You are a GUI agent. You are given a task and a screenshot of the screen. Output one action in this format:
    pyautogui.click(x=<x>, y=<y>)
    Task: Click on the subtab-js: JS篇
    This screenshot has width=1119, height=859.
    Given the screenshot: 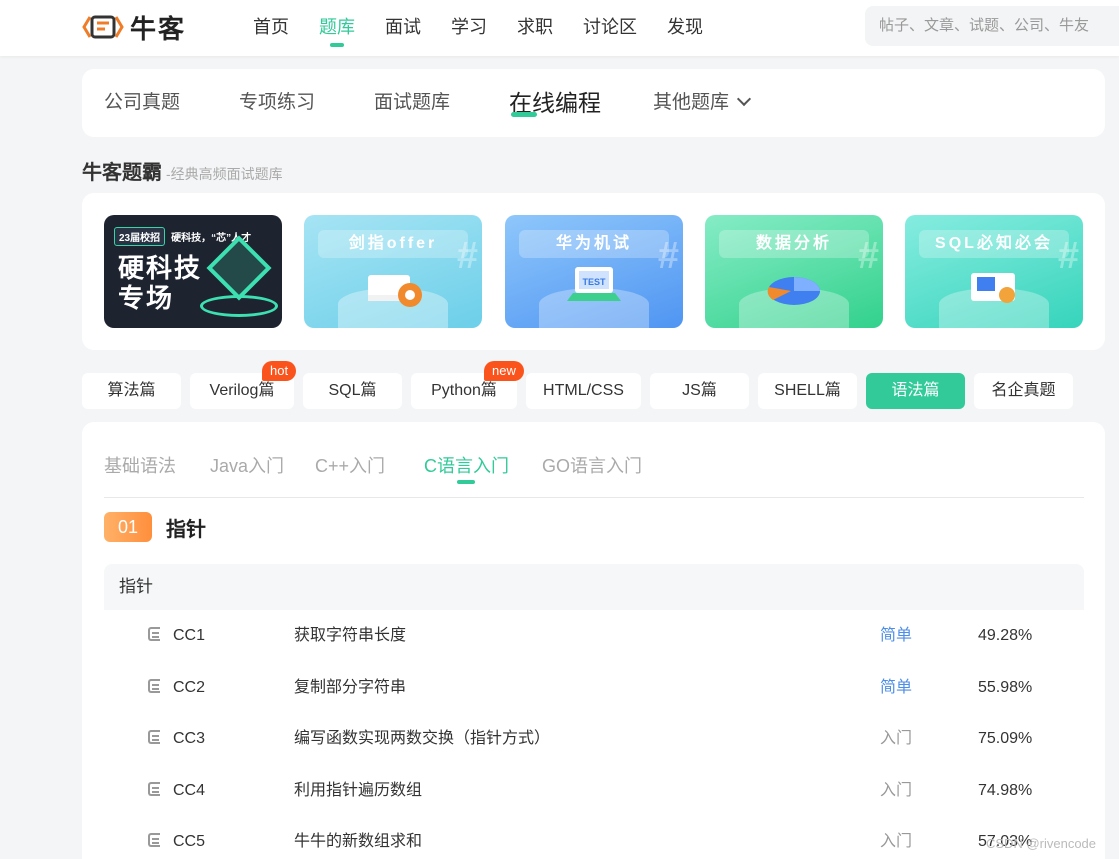 What is the action you would take?
    pyautogui.click(x=699, y=391)
    